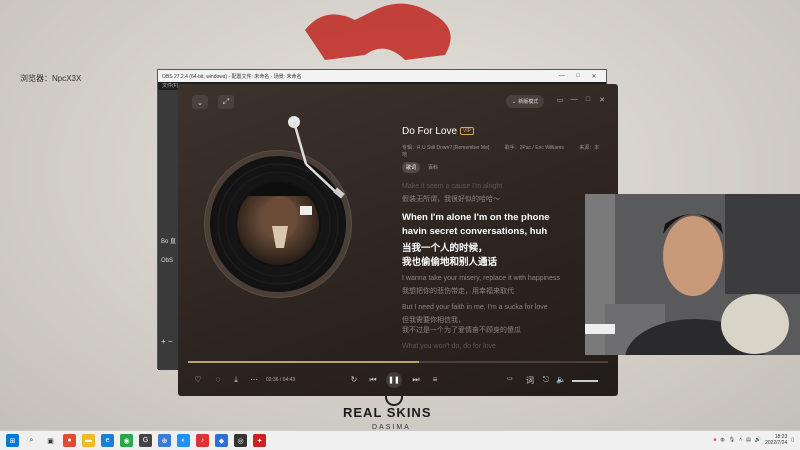 The height and width of the screenshot is (450, 800). I want to click on lyric-line-current: 当我一个人的时候，, so click(445, 248).